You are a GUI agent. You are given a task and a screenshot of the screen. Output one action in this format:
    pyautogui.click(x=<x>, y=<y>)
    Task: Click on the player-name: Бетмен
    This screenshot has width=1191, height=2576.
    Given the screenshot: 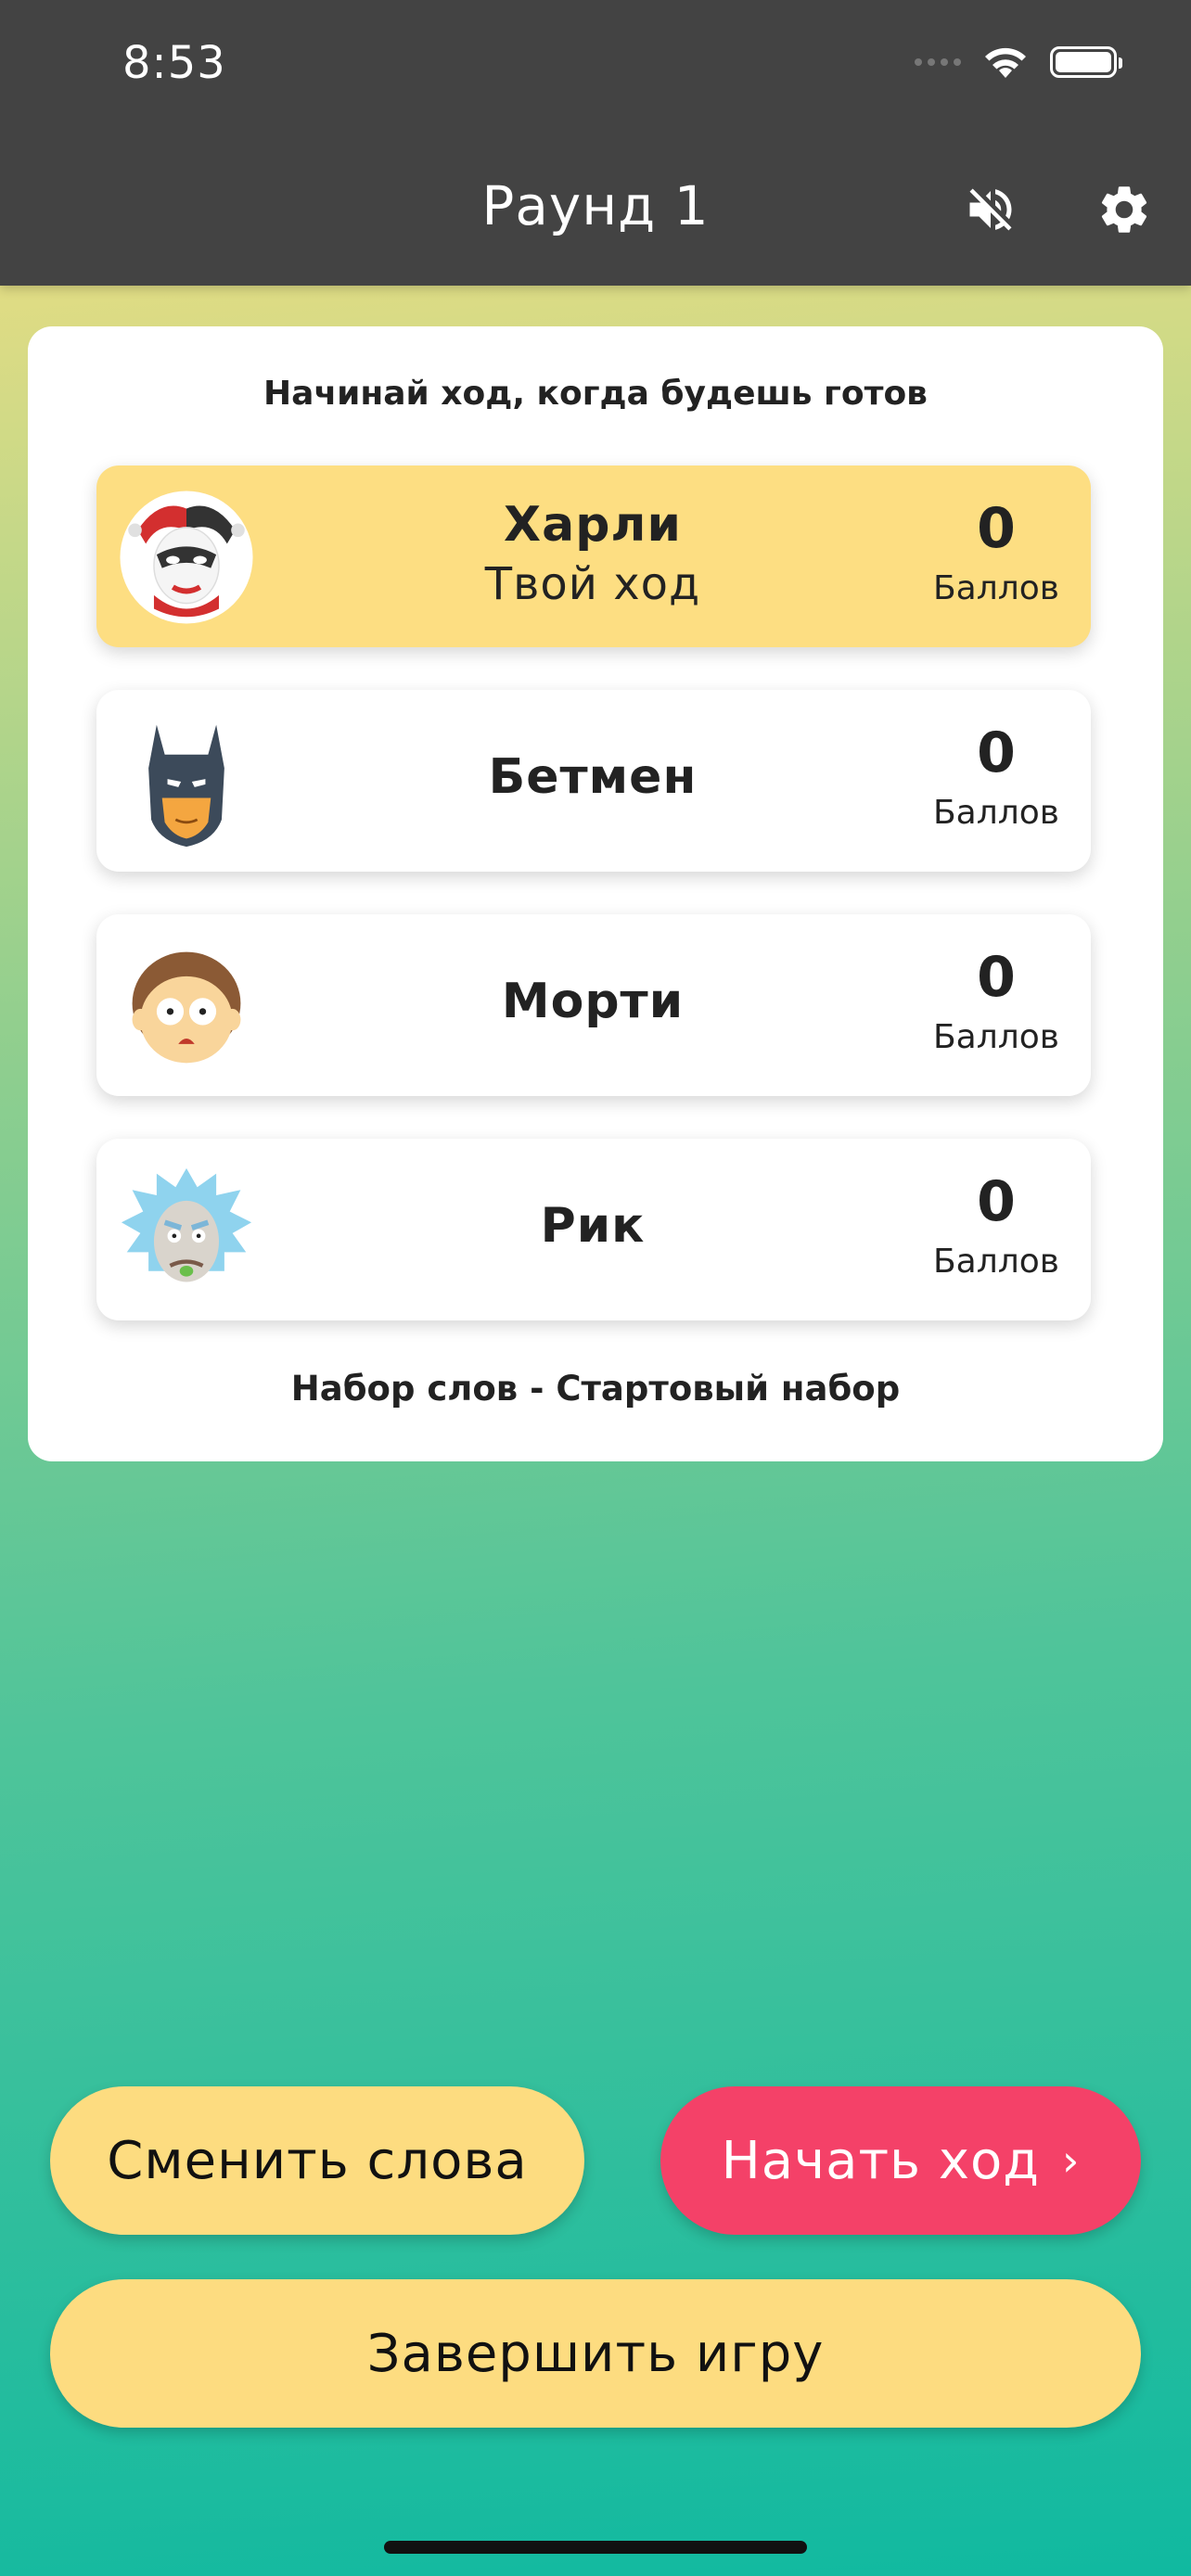 What is the action you would take?
    pyautogui.click(x=593, y=777)
    